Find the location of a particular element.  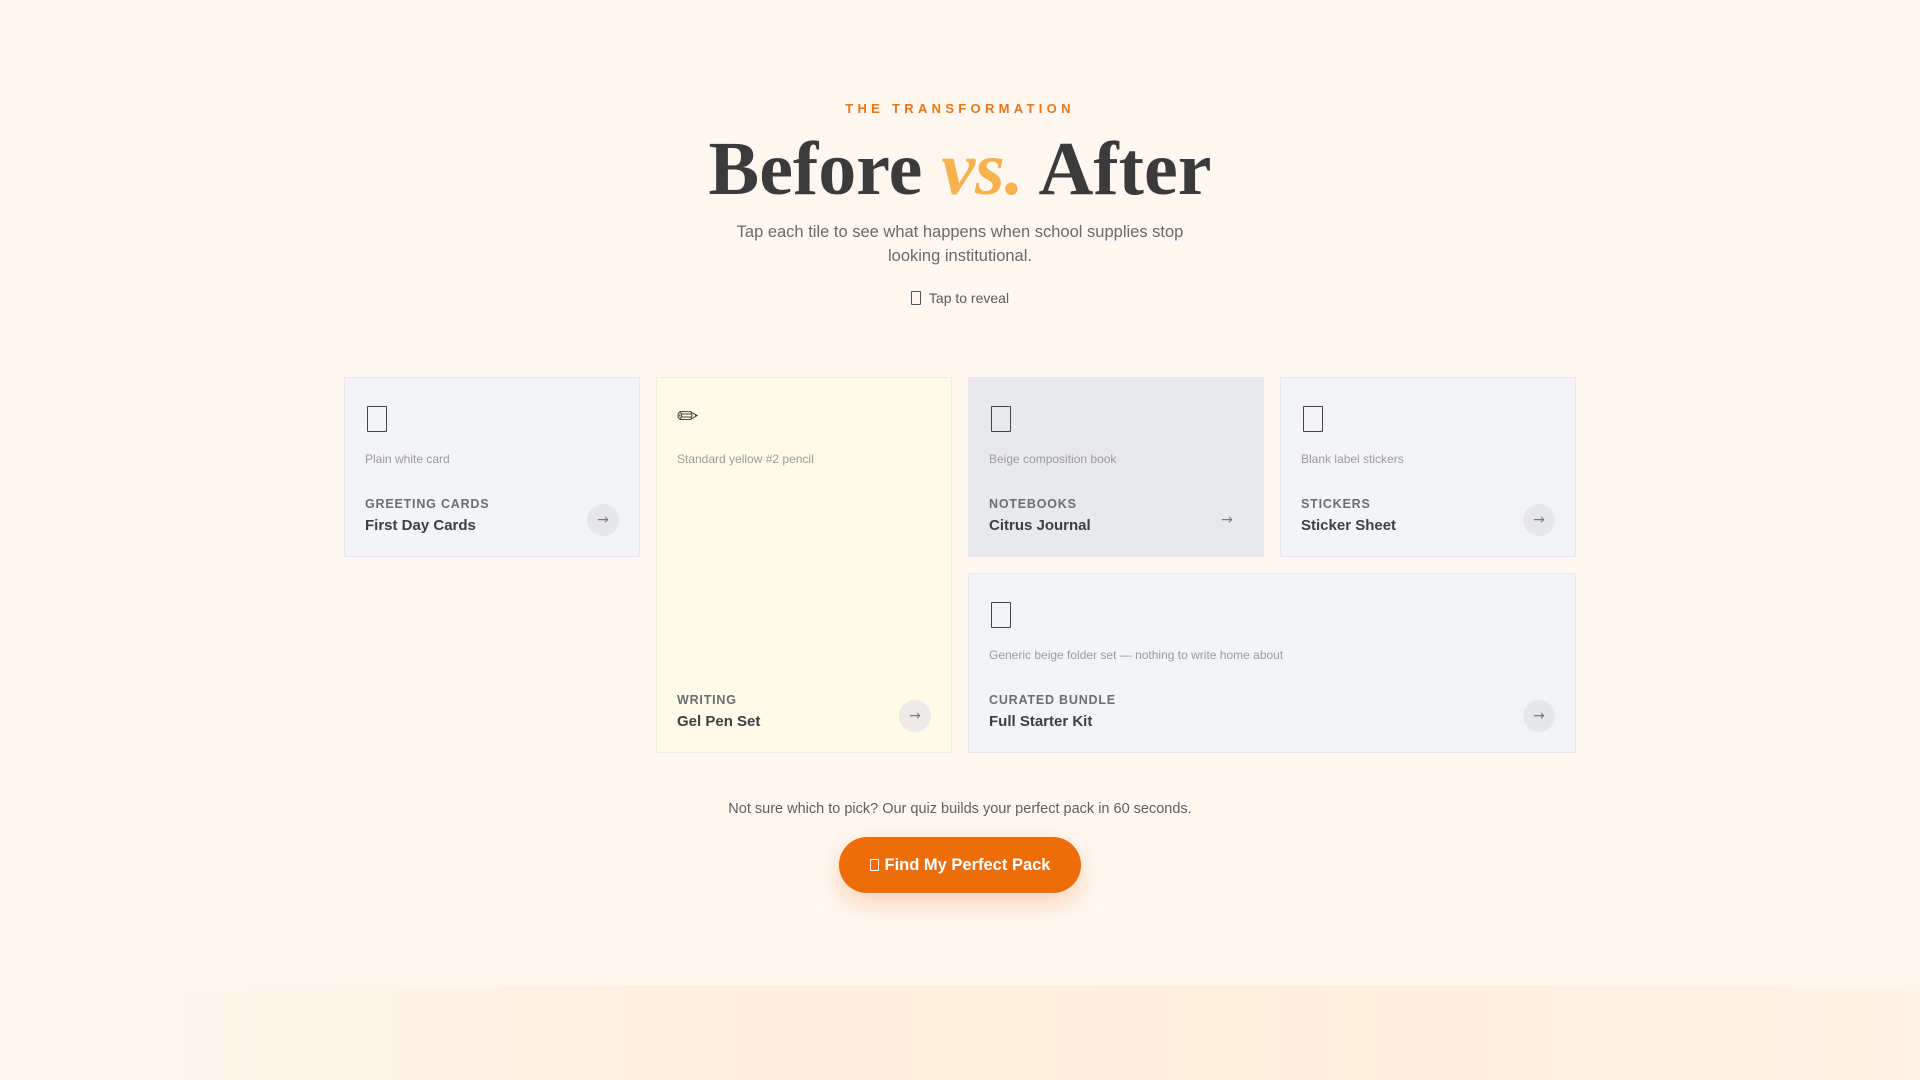

tile-name: Full Starter Kit is located at coordinates (1041, 721).